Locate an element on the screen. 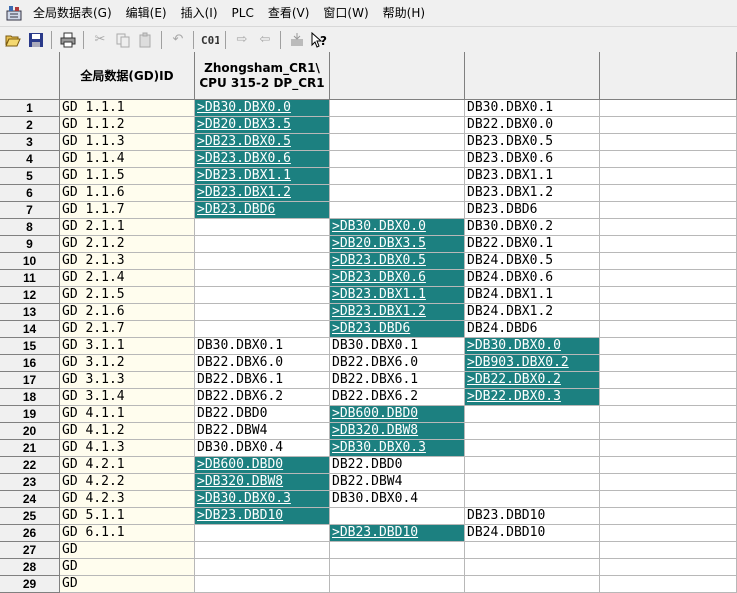 This screenshot has width=737, height=593. gd-id-cell: GD 4.1.1 is located at coordinates (127, 414).